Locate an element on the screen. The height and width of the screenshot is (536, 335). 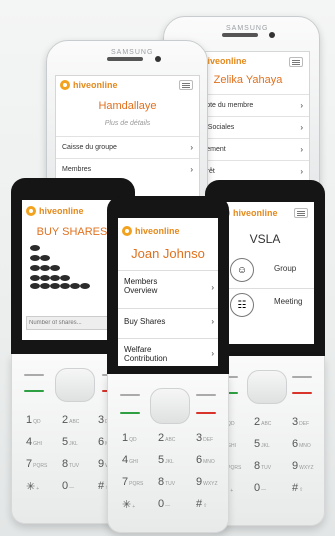
group-icon: ☺ is located at coordinates (242, 270).